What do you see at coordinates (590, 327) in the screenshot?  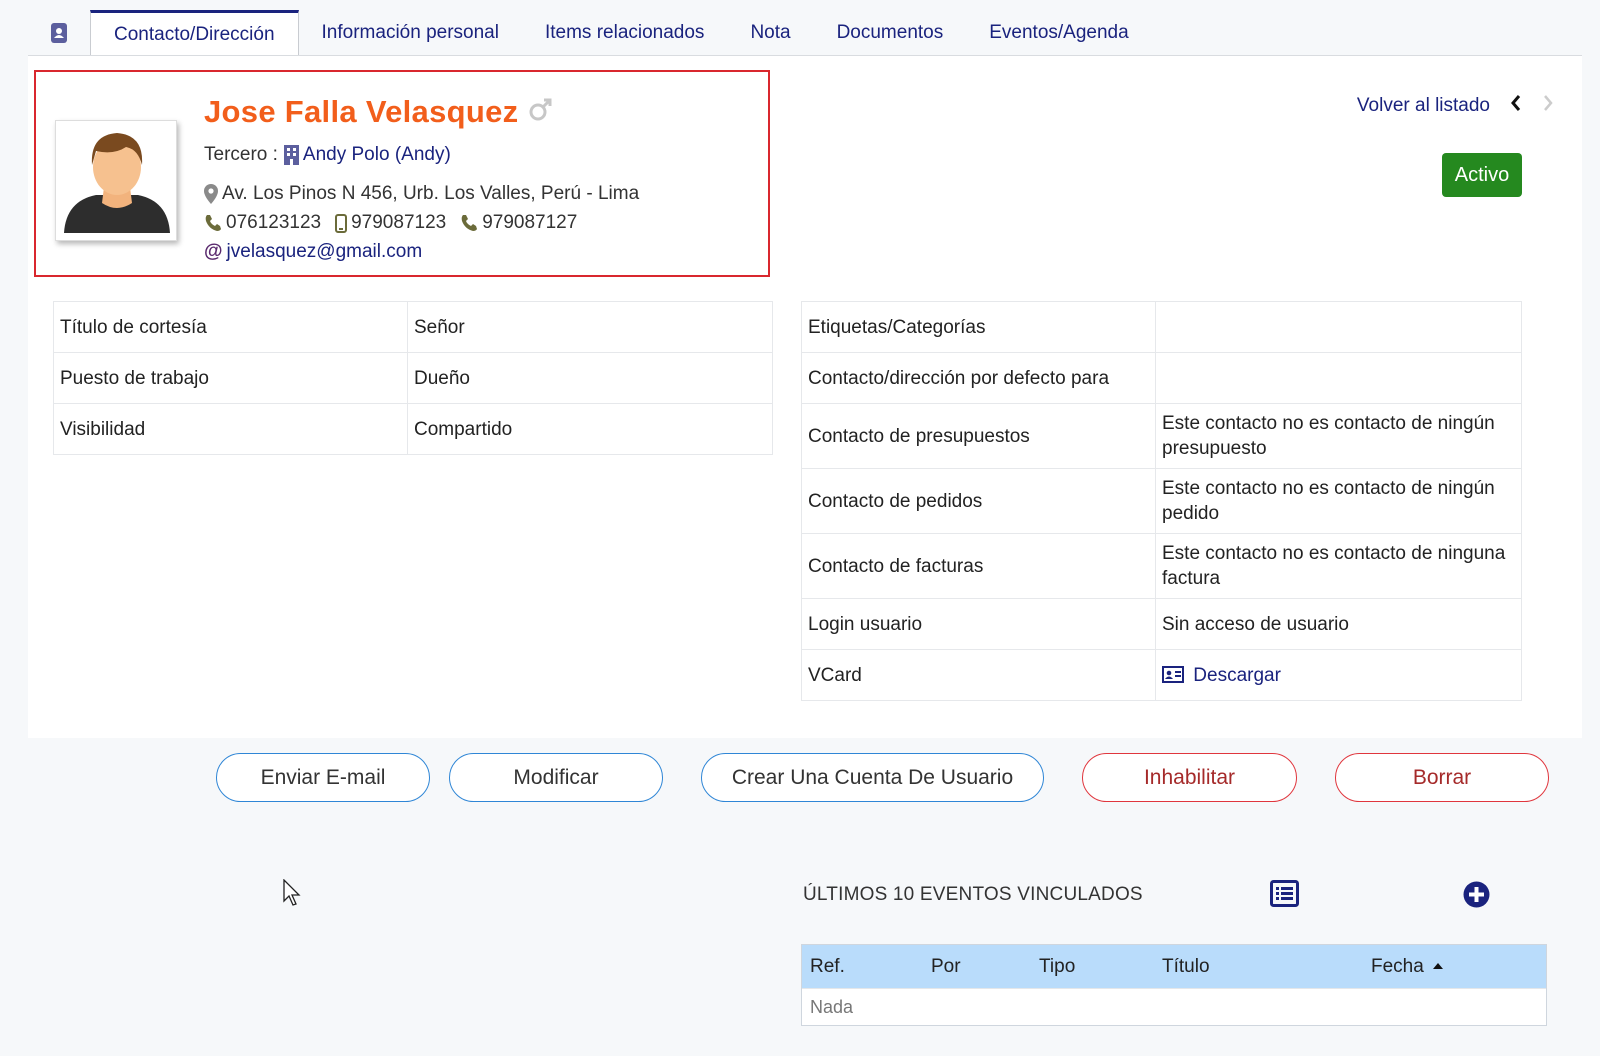 I see `field-value: Señor` at bounding box center [590, 327].